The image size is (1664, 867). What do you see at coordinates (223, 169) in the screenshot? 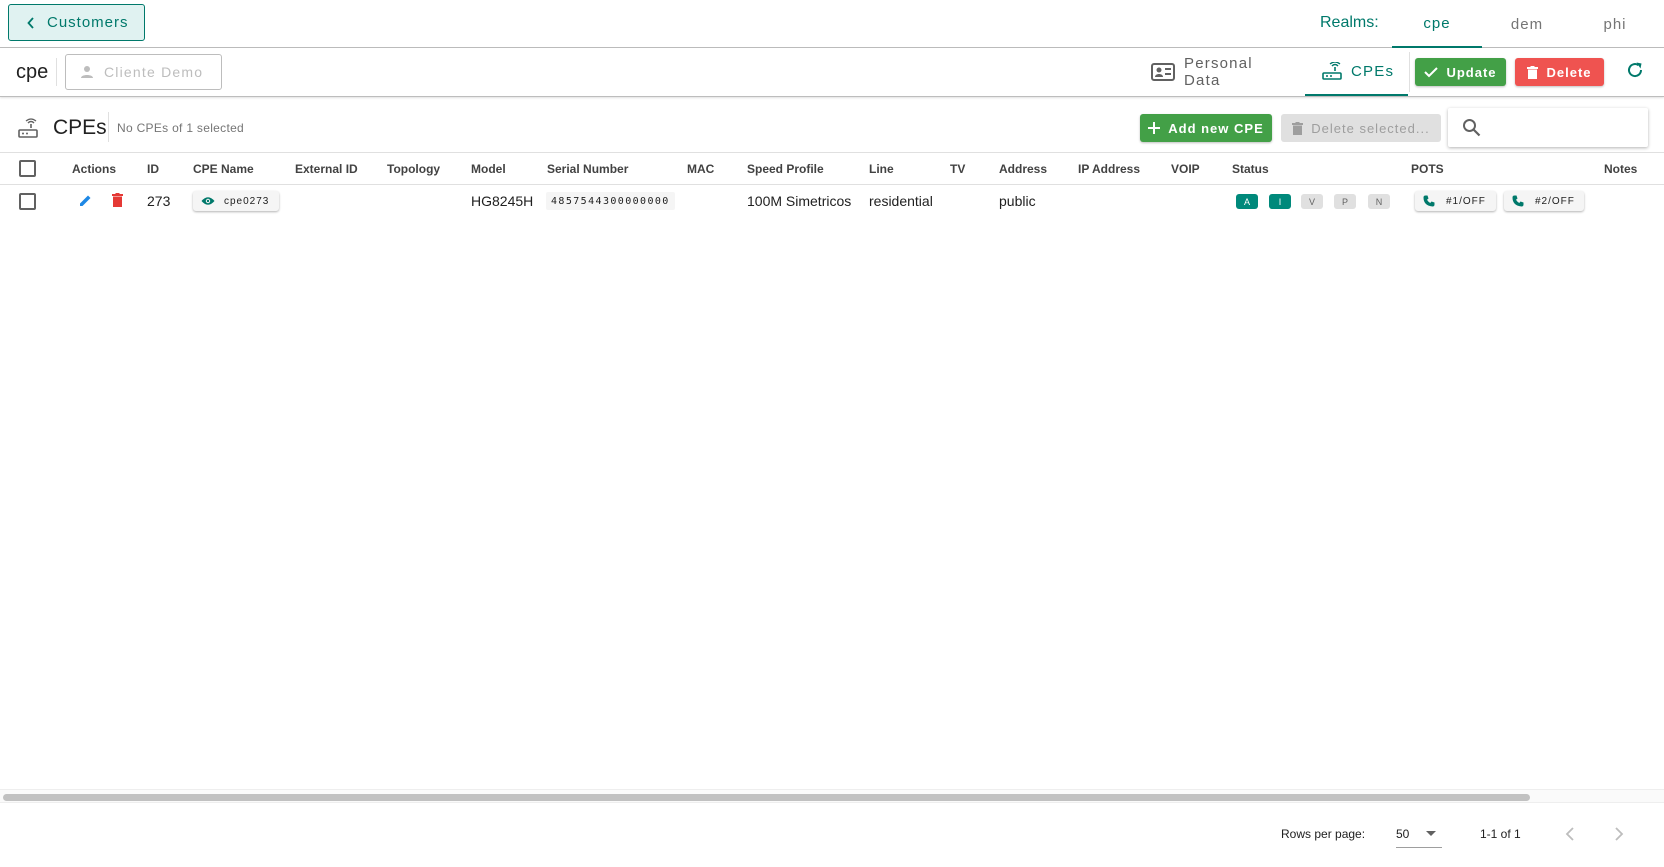
I see `column-header-cpe-name: CPE Name` at bounding box center [223, 169].